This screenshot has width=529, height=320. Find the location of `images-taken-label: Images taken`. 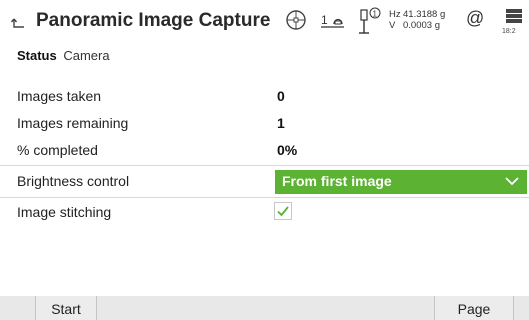

images-taken-label: Images taken is located at coordinates (59, 96).